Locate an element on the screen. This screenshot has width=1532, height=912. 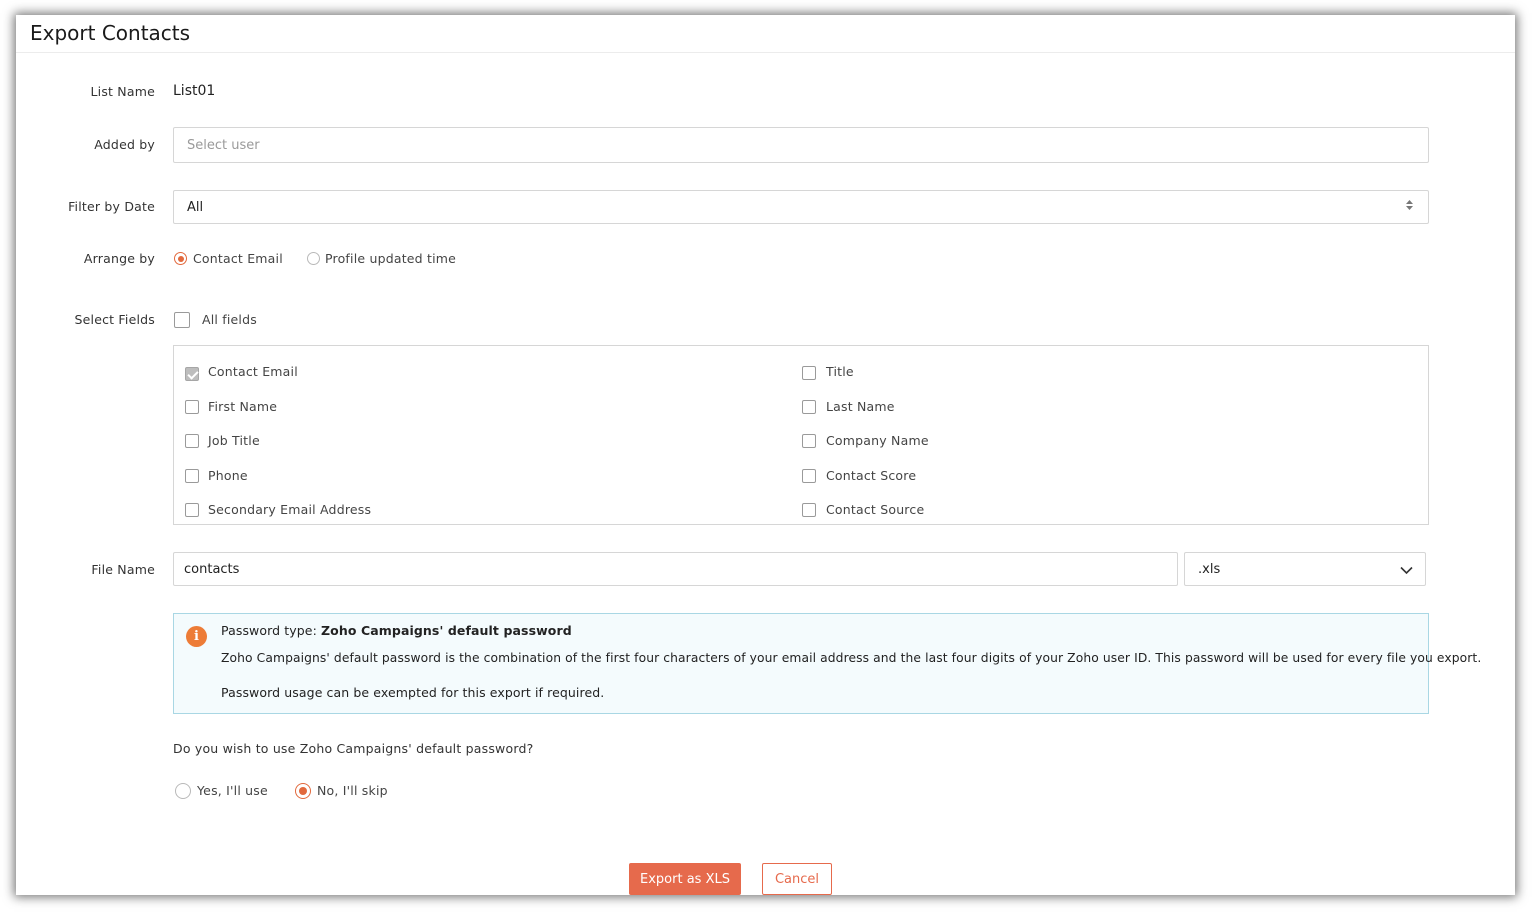
arrange-profile-updated-label: Profile updated time is located at coordinates (390, 258).